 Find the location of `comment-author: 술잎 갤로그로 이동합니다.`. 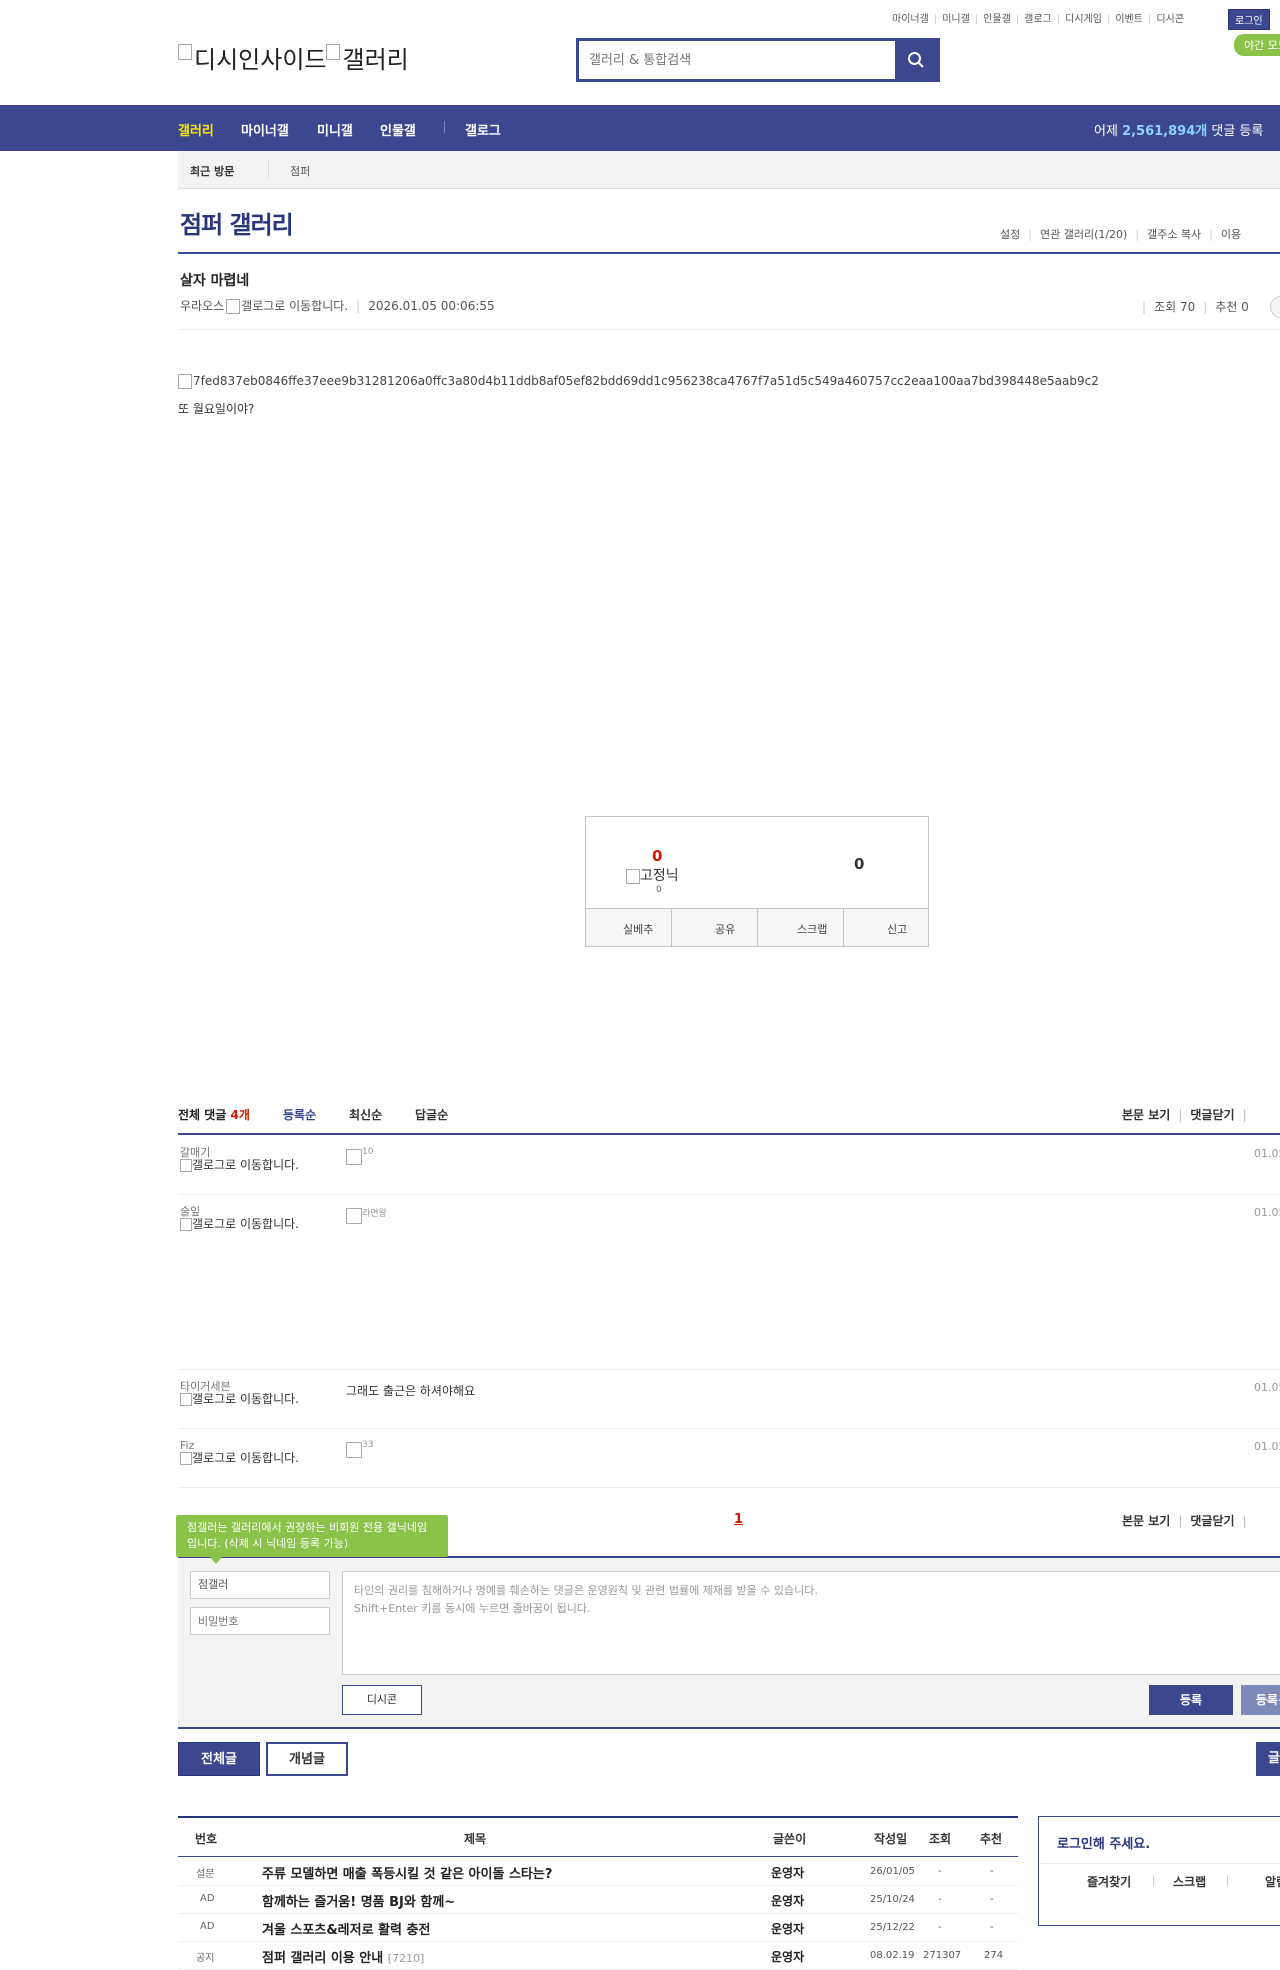

comment-author: 술잎 갤로그로 이동합니다. is located at coordinates (245, 1218).